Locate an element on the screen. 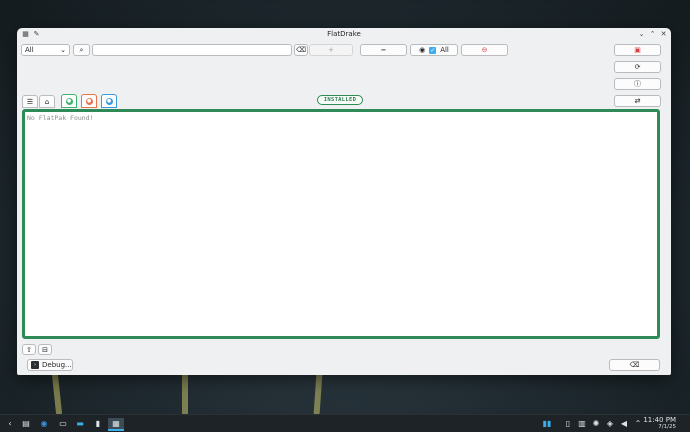 This screenshot has height=432, width=690. app-launcher-icon: ‹ is located at coordinates (10, 423).